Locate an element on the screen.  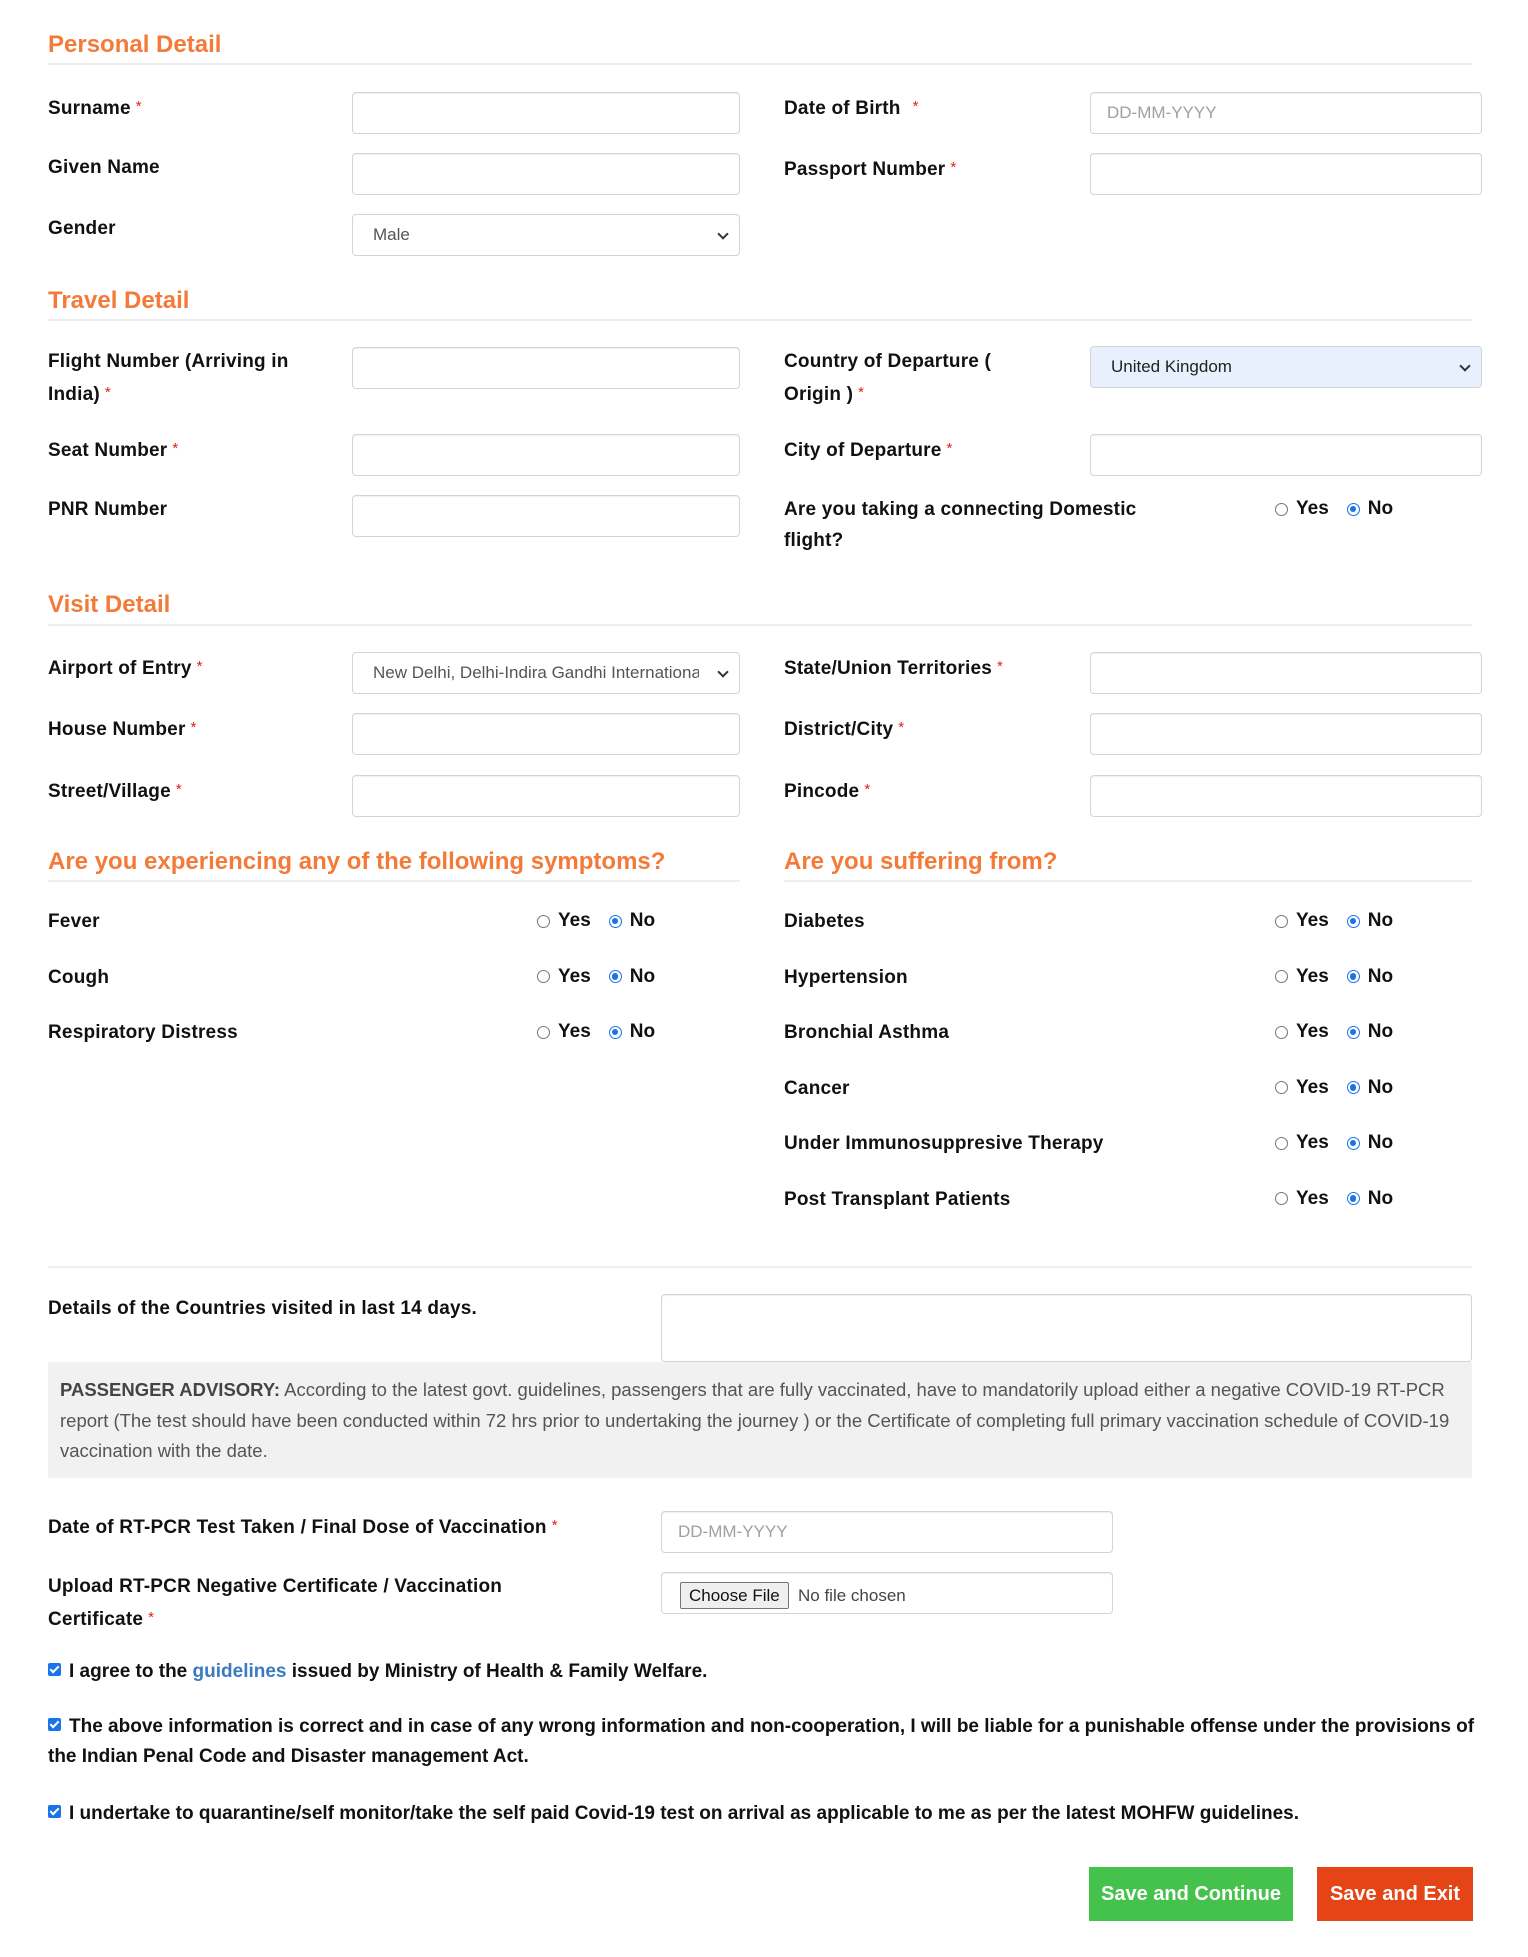
street-village-label: Street/Village * is located at coordinates (115, 791).